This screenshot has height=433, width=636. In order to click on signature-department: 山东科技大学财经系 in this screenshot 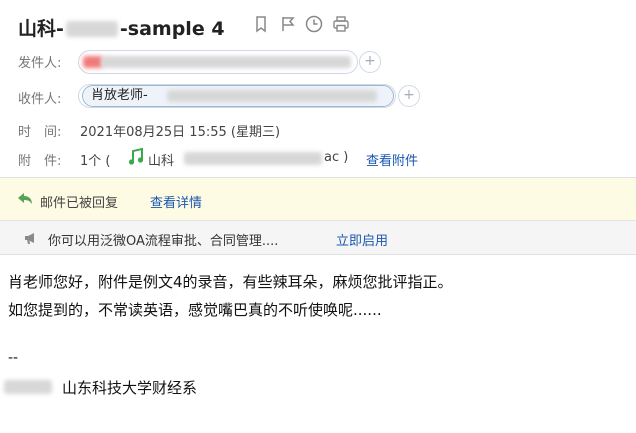, I will do `click(130, 388)`.